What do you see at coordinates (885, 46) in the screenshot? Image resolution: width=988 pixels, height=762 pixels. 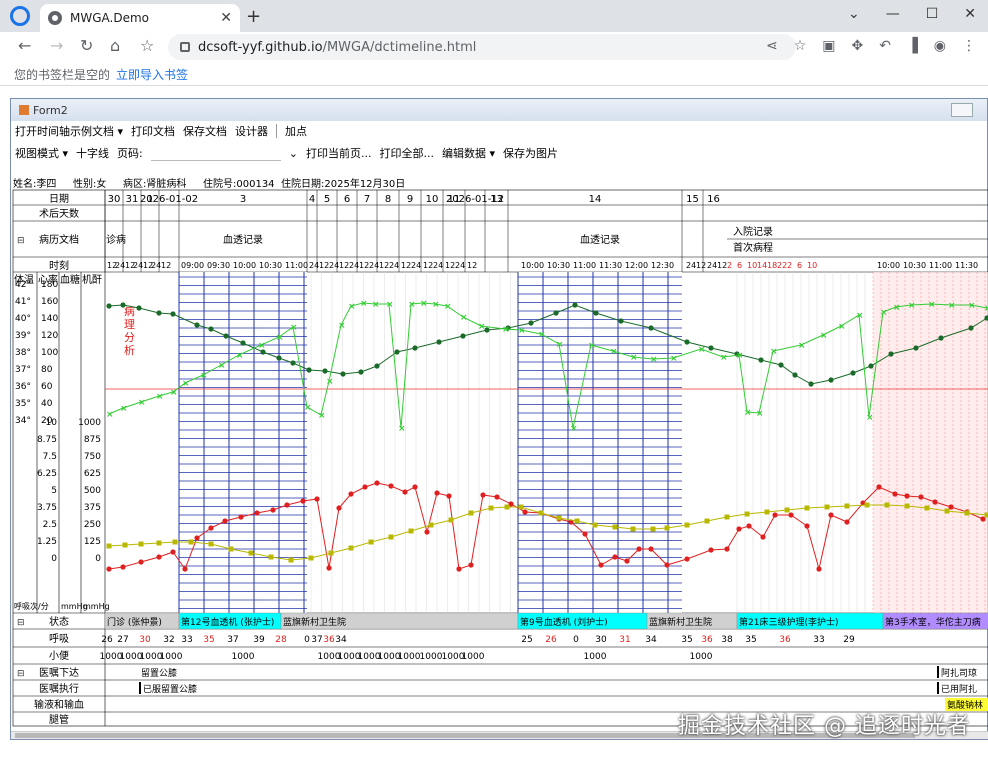 I see `undo-icon: ↶` at bounding box center [885, 46].